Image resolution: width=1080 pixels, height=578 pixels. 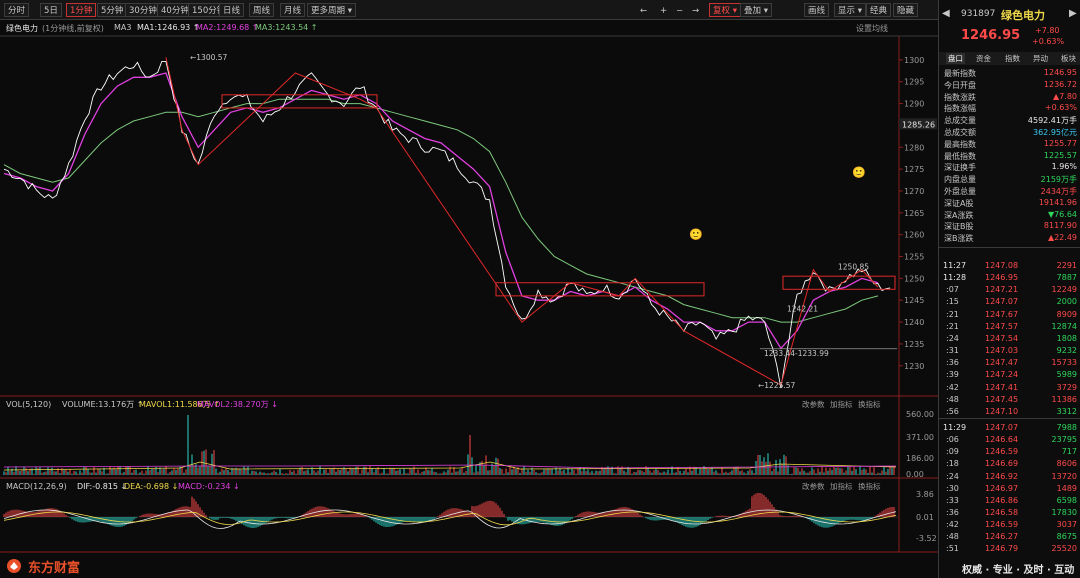 I want to click on tick-time: :09, so click(x=952, y=452).